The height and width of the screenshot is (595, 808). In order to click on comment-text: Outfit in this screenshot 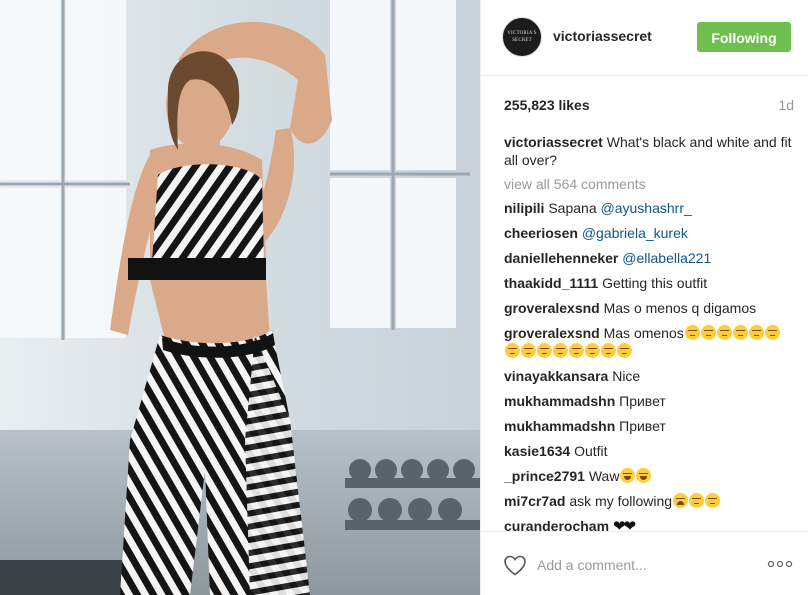, I will do `click(589, 451)`.